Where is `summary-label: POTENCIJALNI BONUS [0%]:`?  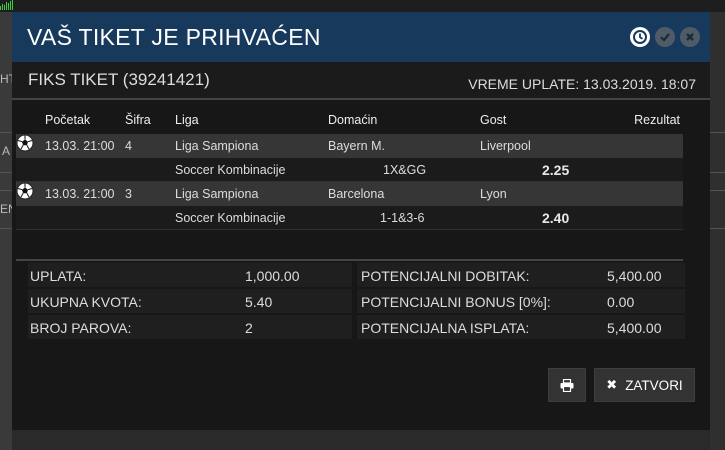 summary-label: POTENCIJALNI BONUS [0%]: is located at coordinates (456, 302).